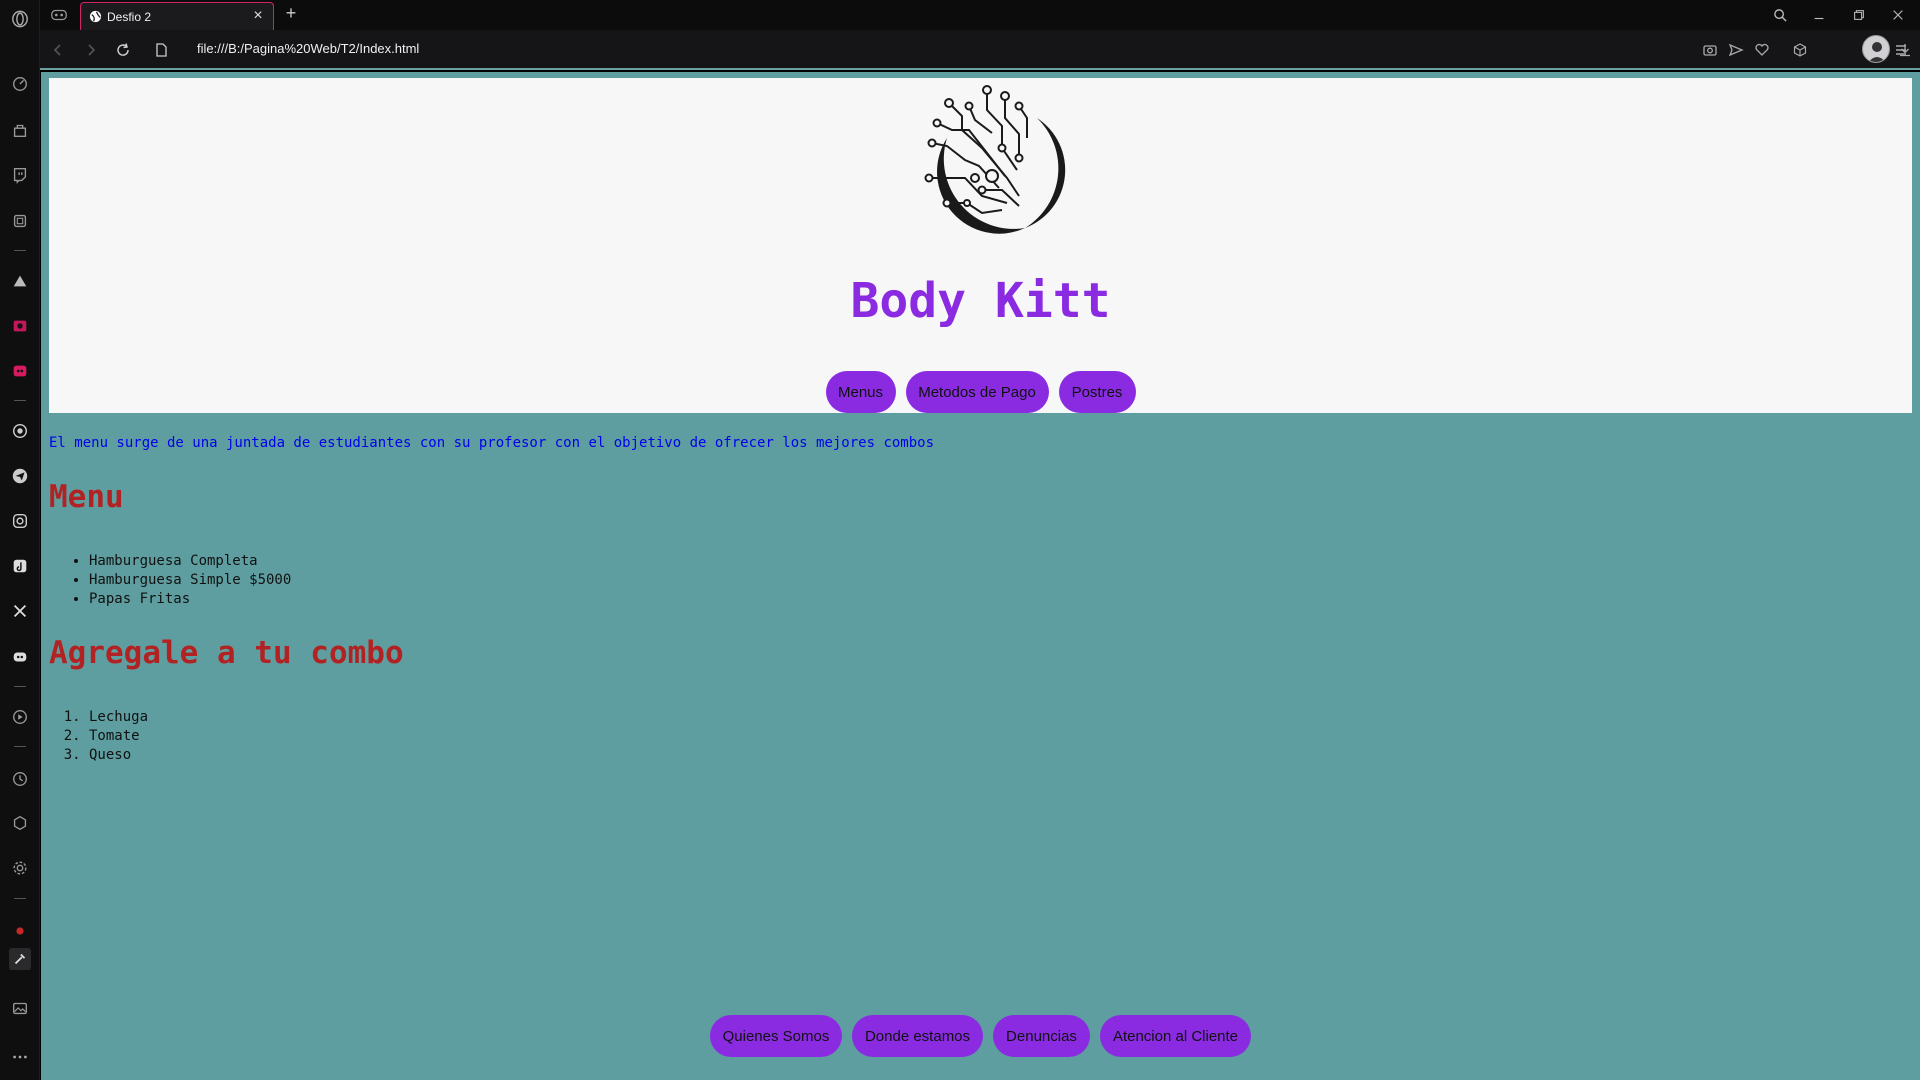 This screenshot has height=1080, width=1920. I want to click on discord-icon, so click(20, 657).